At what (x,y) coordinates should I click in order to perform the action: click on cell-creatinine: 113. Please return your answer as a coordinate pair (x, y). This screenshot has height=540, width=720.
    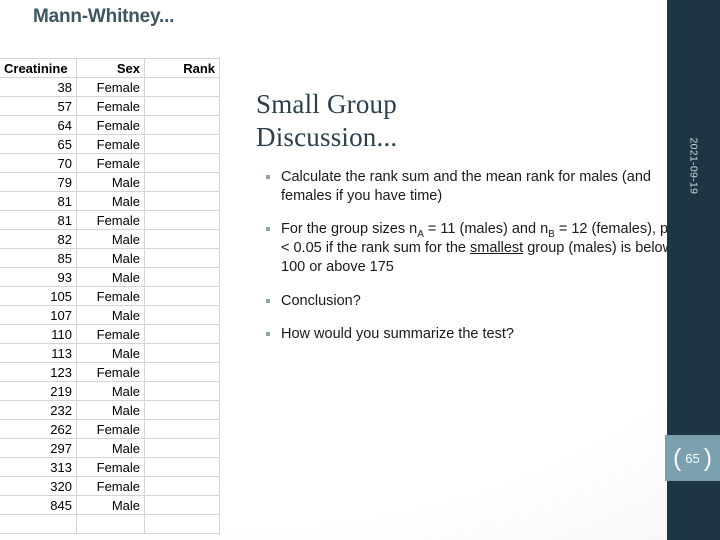
    Looking at the image, I should click on (38, 353).